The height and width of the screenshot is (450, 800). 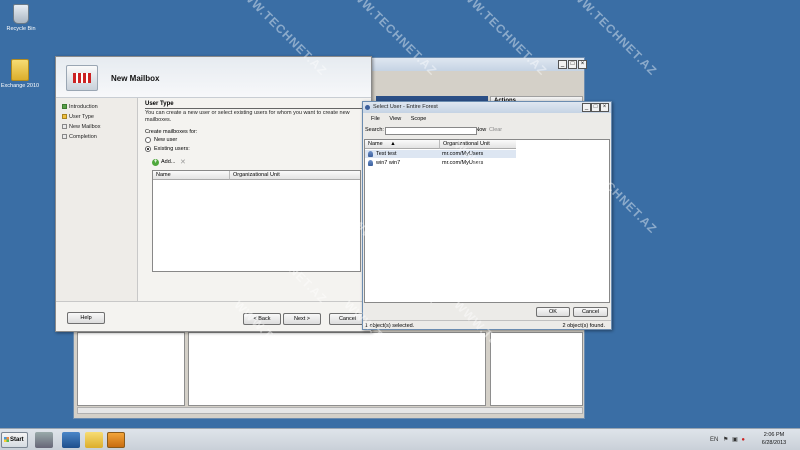 I want to click on clock-date: 6/28/2013, so click(x=774, y=442).